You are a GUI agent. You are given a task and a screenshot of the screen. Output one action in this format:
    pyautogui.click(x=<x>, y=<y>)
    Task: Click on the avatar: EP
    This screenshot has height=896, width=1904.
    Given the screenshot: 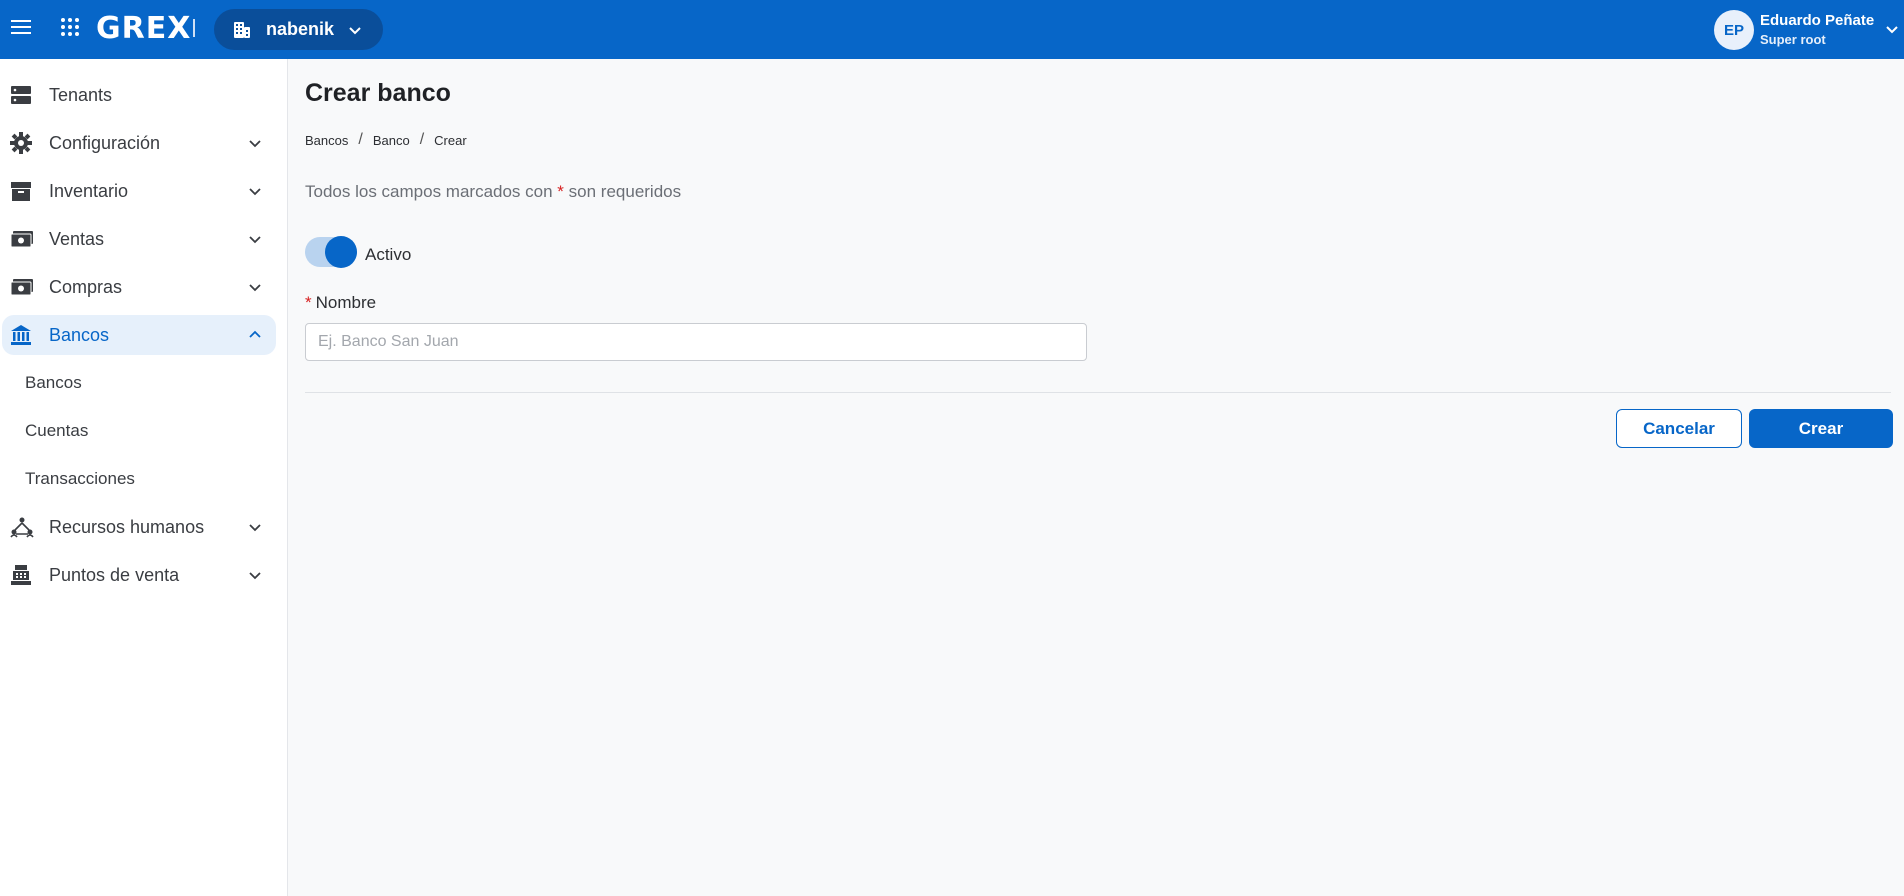 What is the action you would take?
    pyautogui.click(x=1734, y=30)
    